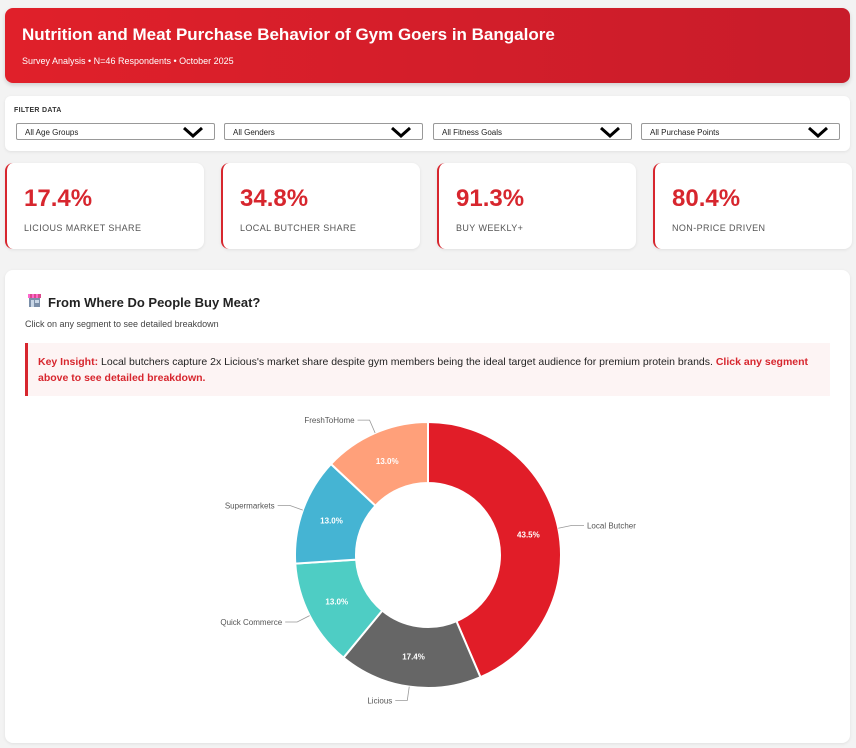 The image size is (856, 748). What do you see at coordinates (320, 206) in the screenshot?
I see `kpi-card-local-butcher-share: 34.8% LOCAL BUTCHER SHARE` at bounding box center [320, 206].